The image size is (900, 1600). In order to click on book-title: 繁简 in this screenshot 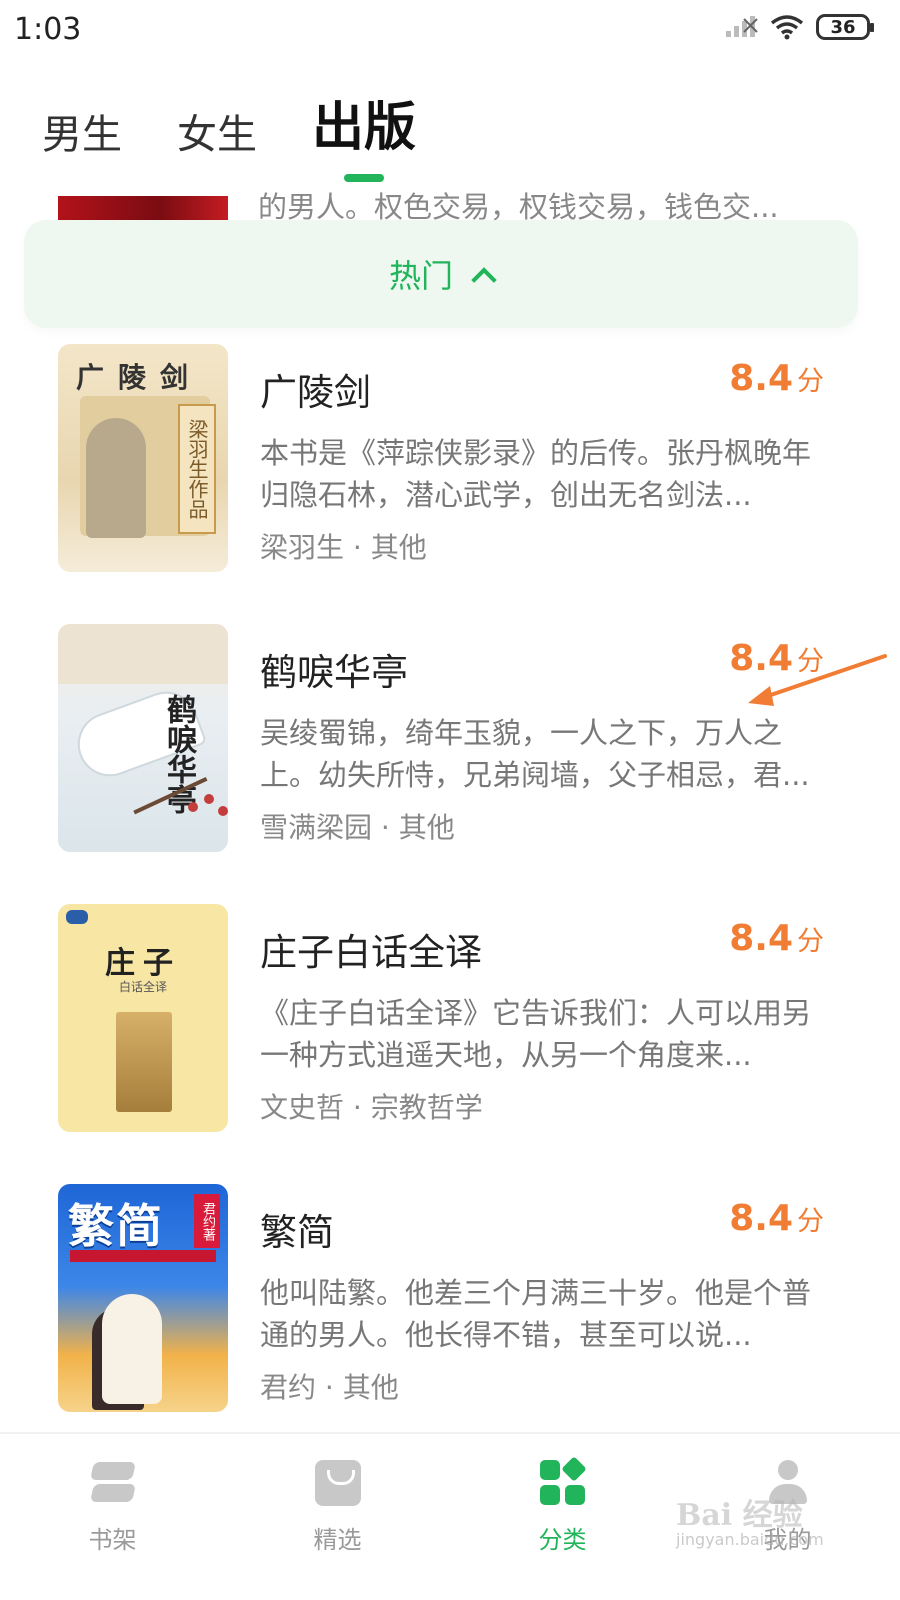, I will do `click(297, 1232)`.